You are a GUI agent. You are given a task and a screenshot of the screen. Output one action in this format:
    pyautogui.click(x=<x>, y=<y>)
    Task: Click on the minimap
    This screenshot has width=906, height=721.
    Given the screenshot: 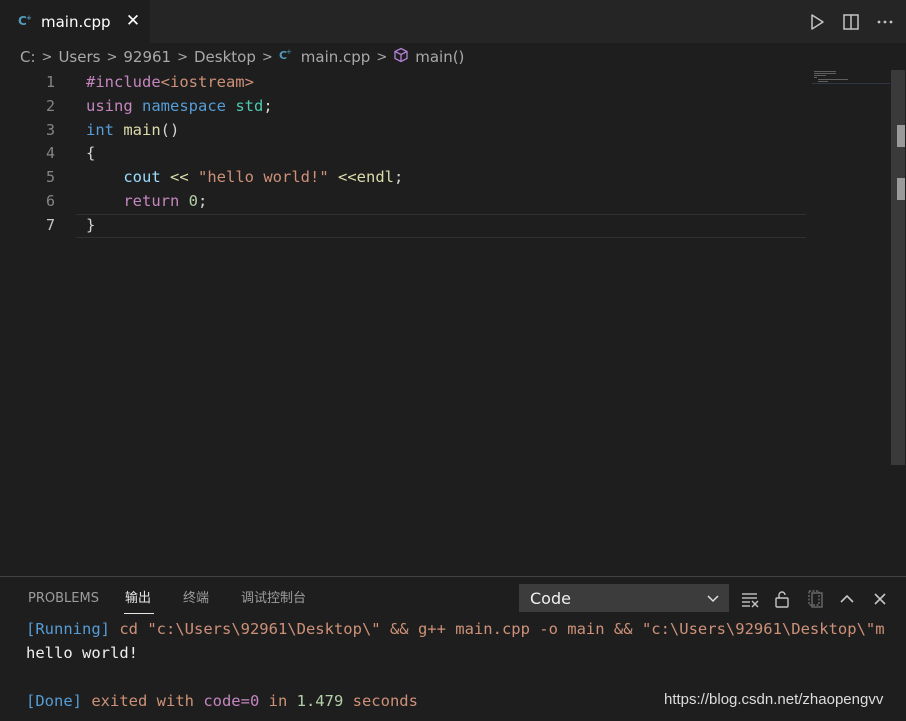 What is the action you would take?
    pyautogui.click(x=851, y=80)
    